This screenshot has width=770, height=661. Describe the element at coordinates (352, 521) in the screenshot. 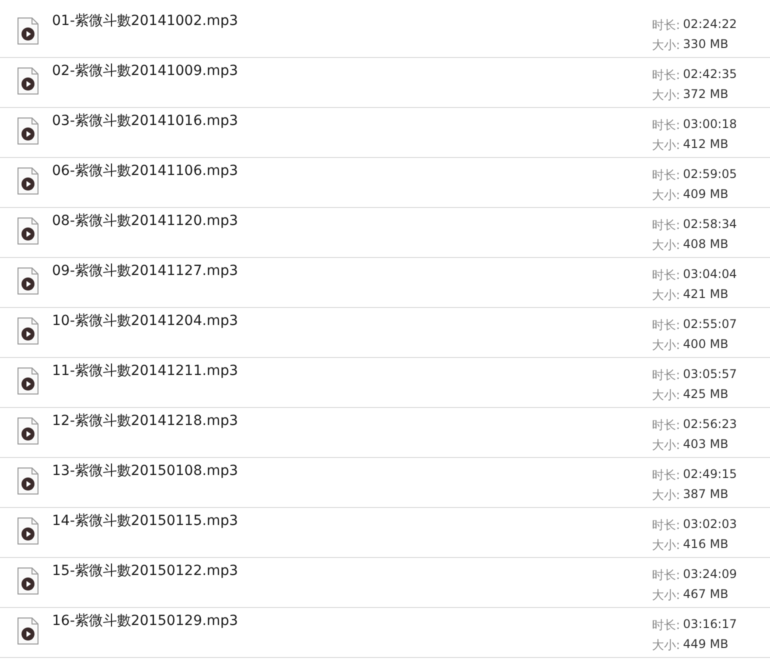

I see `file-name: 14-紫微斗數20150115.mp3` at that location.